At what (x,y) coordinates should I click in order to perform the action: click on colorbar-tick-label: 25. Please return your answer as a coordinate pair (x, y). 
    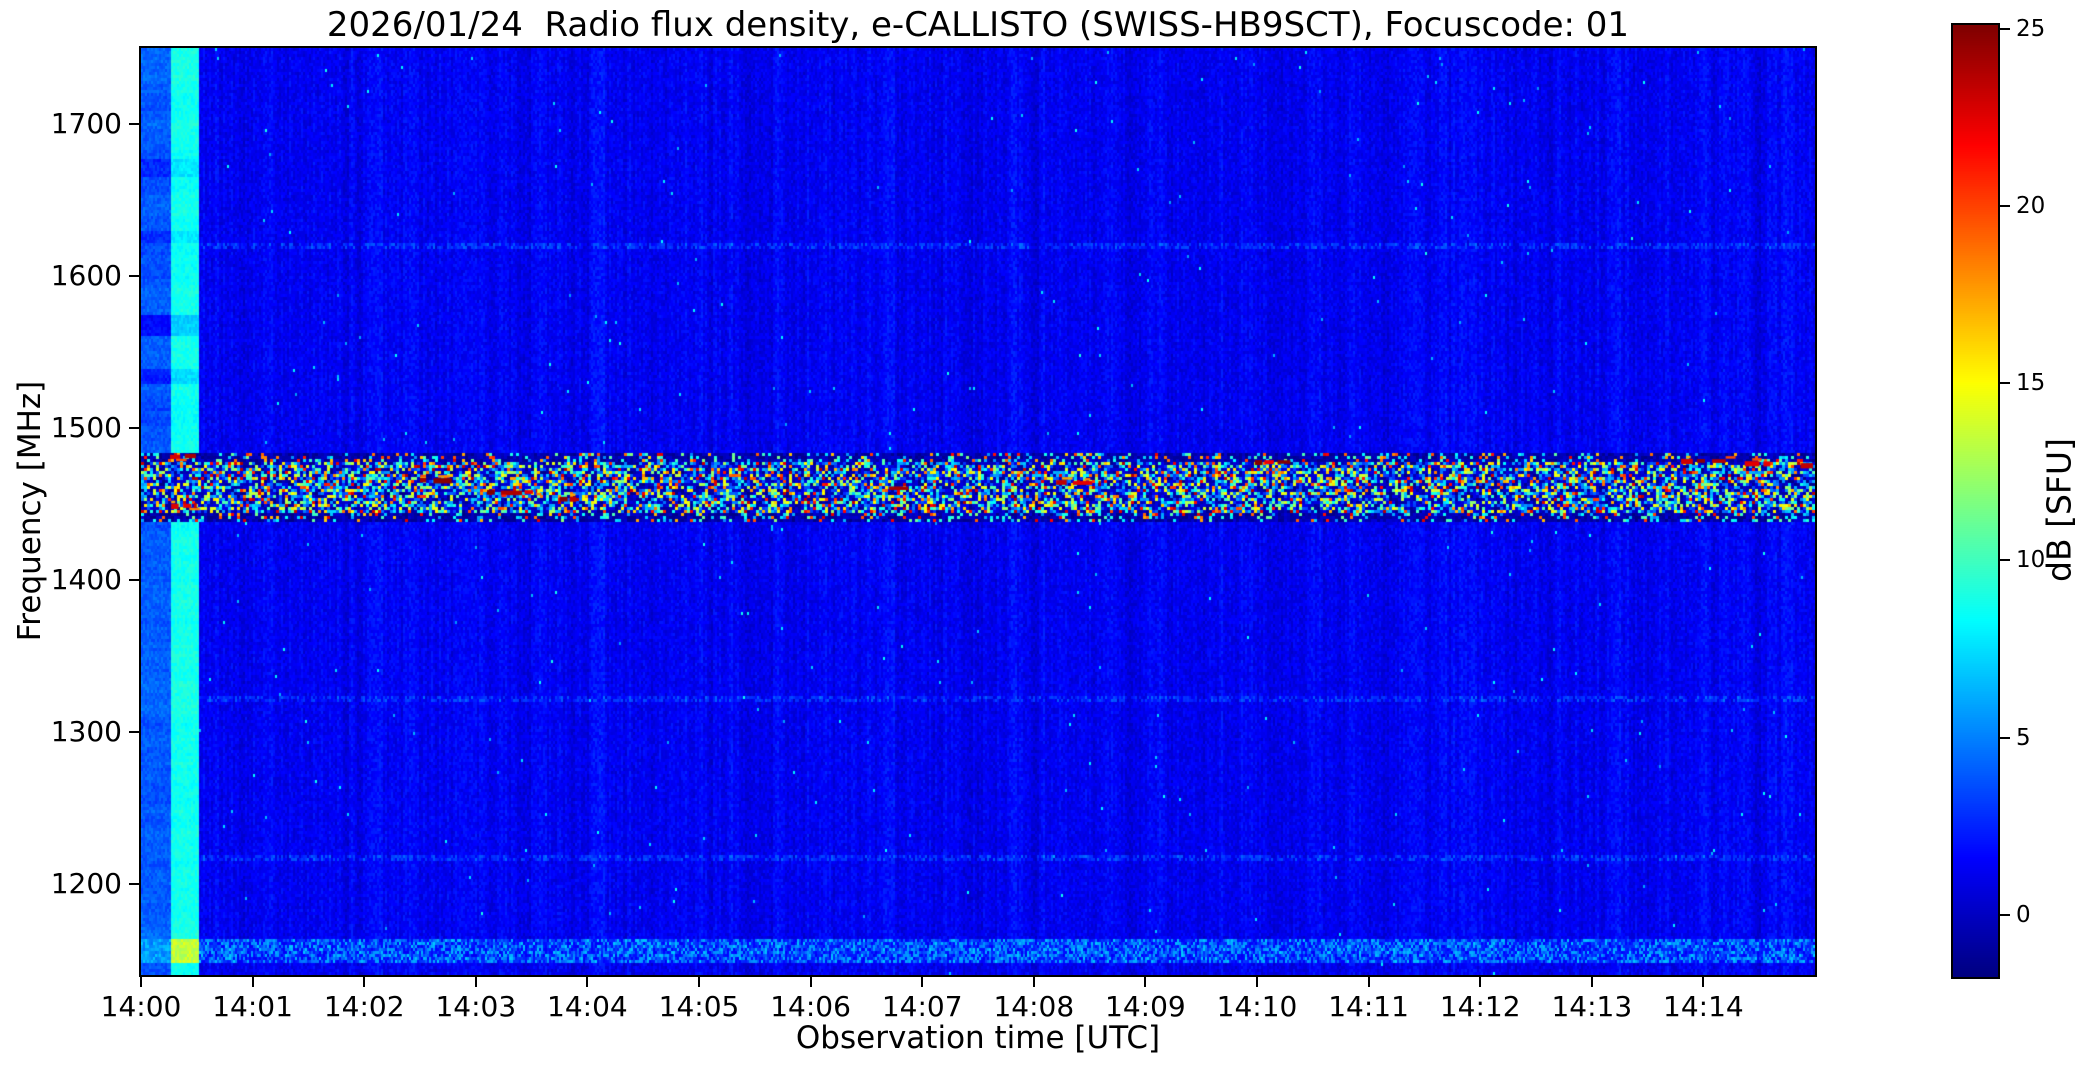
    Looking at the image, I should click on (2031, 28).